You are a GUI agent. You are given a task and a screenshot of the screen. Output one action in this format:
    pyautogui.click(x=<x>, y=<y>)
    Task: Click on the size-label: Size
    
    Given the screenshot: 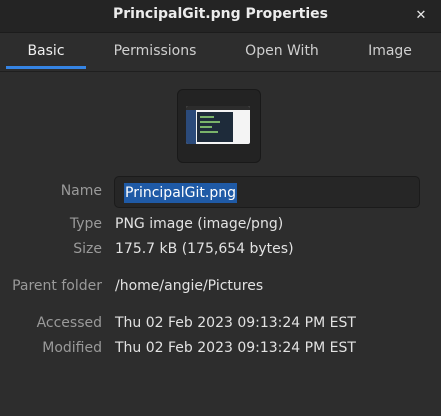 What is the action you would take?
    pyautogui.click(x=87, y=249)
    